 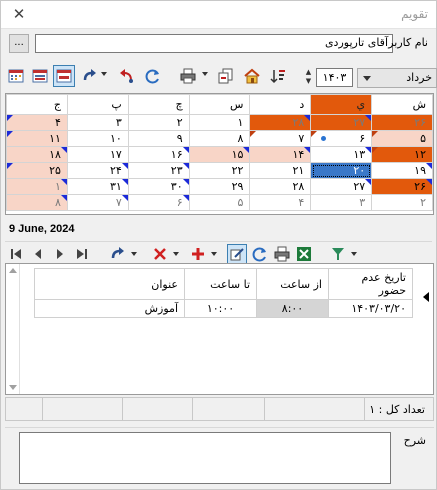 What do you see at coordinates (219, 170) in the screenshot?
I see `day-cell: ۲۲` at bounding box center [219, 170].